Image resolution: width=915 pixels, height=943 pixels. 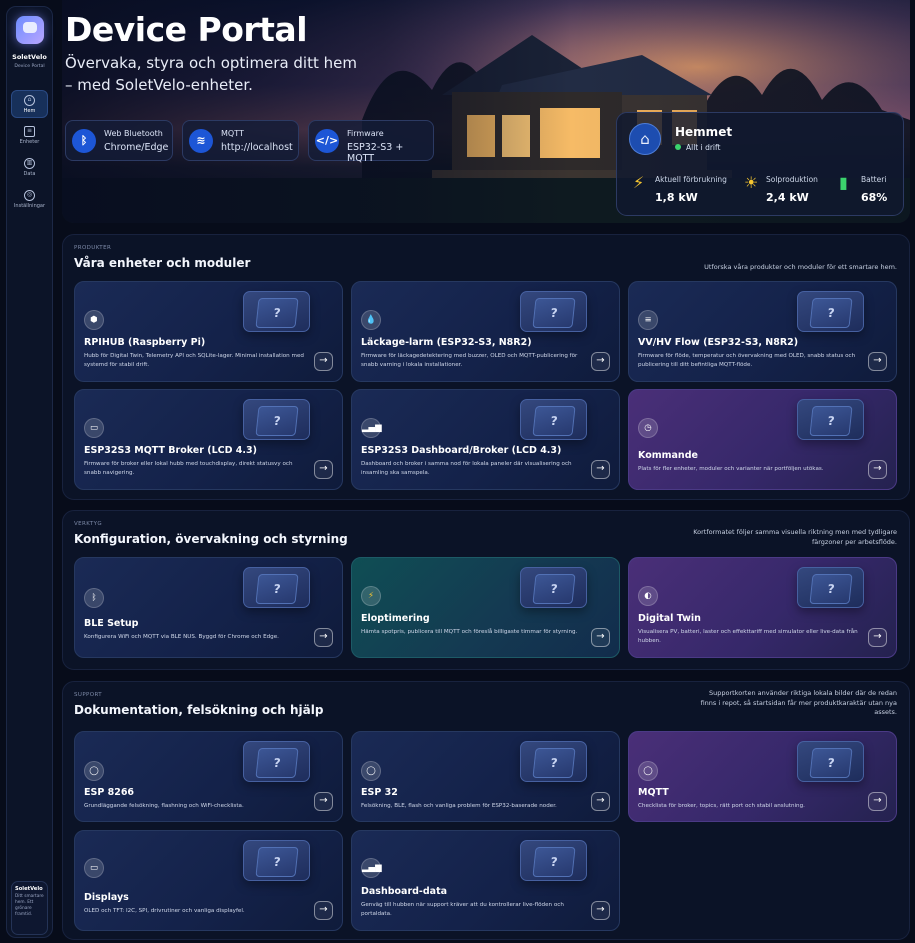 I want to click on nav-item-enheter: ≡ Enheter, so click(x=29, y=136).